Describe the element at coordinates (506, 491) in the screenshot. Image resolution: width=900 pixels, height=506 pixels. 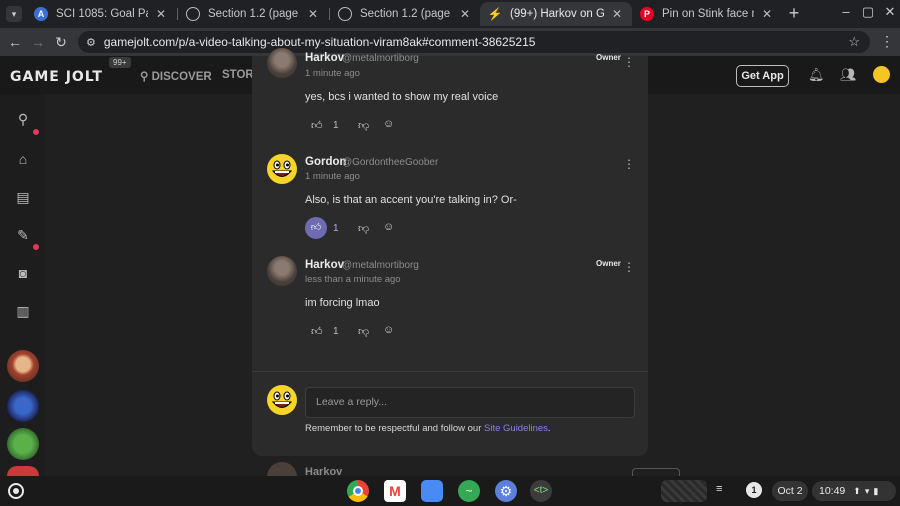
I see `settings-icon: ⚙` at that location.